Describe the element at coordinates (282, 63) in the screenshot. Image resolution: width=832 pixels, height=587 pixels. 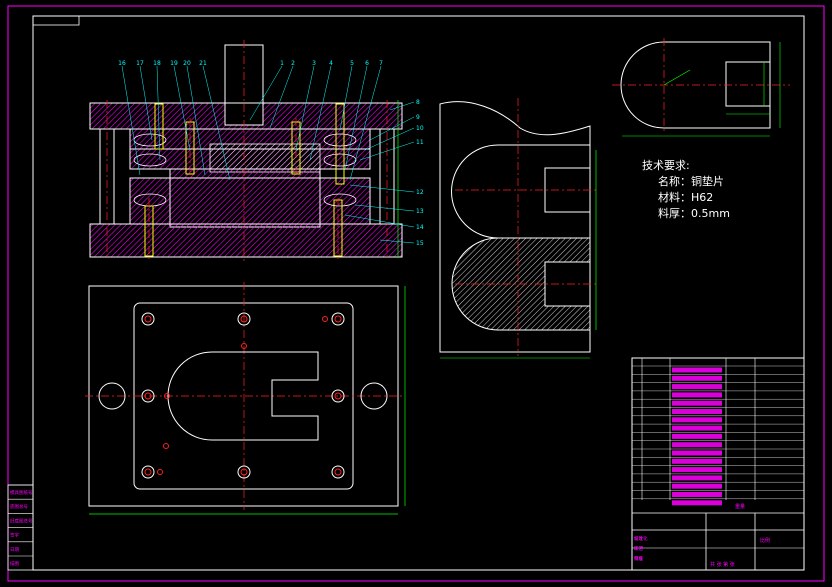
I see `balloon-1: 1` at that location.